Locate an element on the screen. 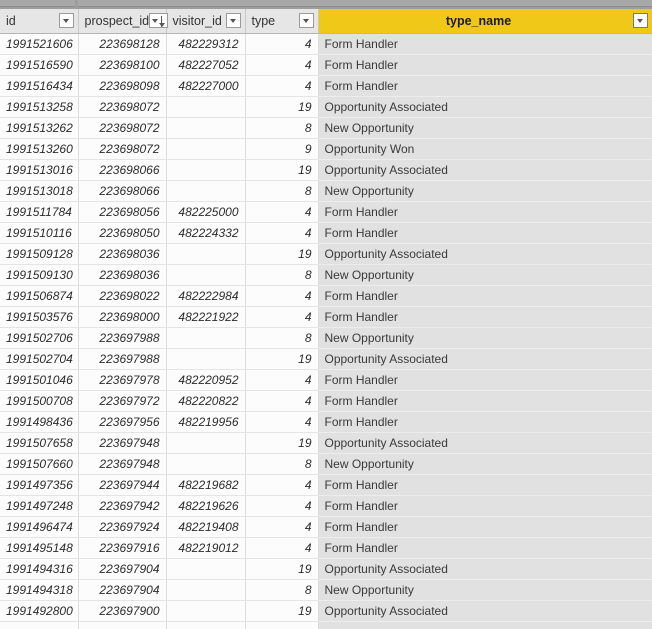  filter-caret-icon is located at coordinates (640, 21).